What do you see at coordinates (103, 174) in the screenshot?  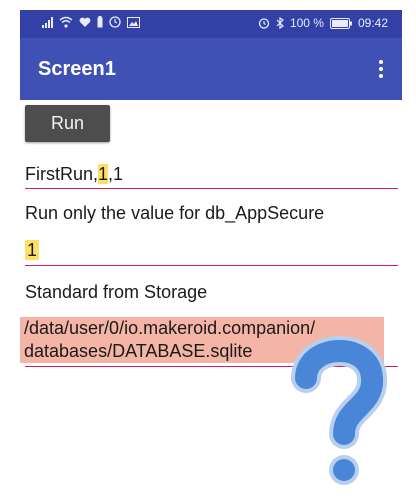 I see `first-run-highlight: 1` at bounding box center [103, 174].